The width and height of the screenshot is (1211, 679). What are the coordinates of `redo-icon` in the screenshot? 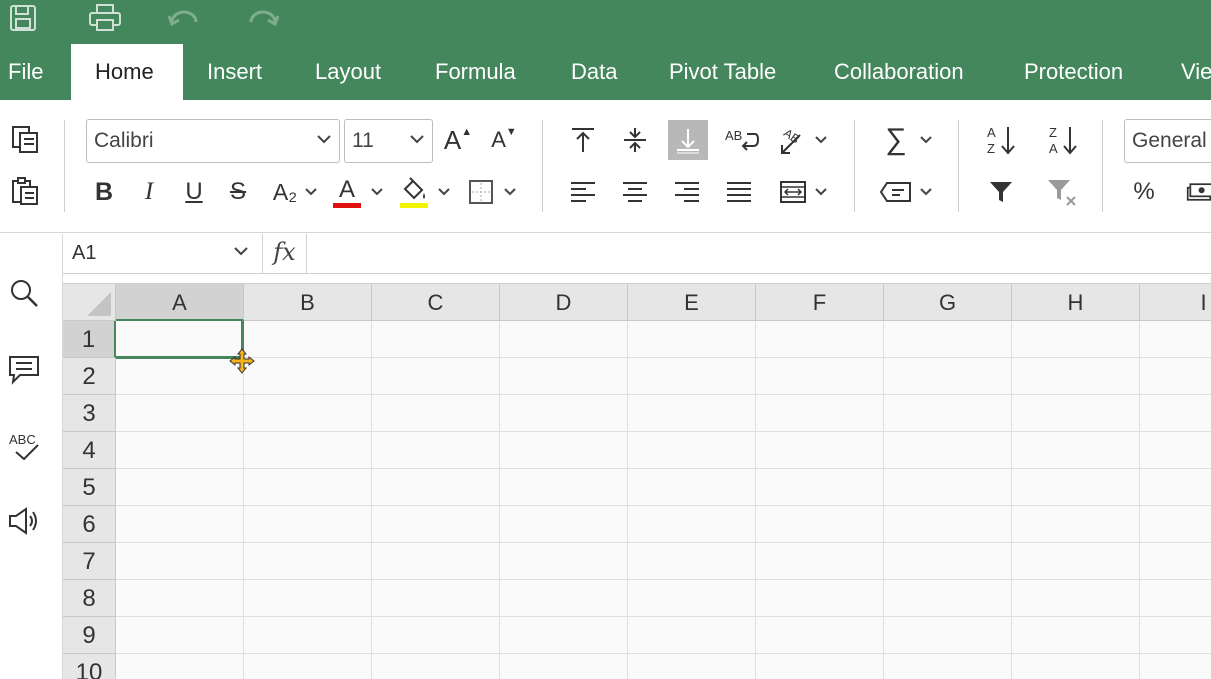 It's located at (263, 18).